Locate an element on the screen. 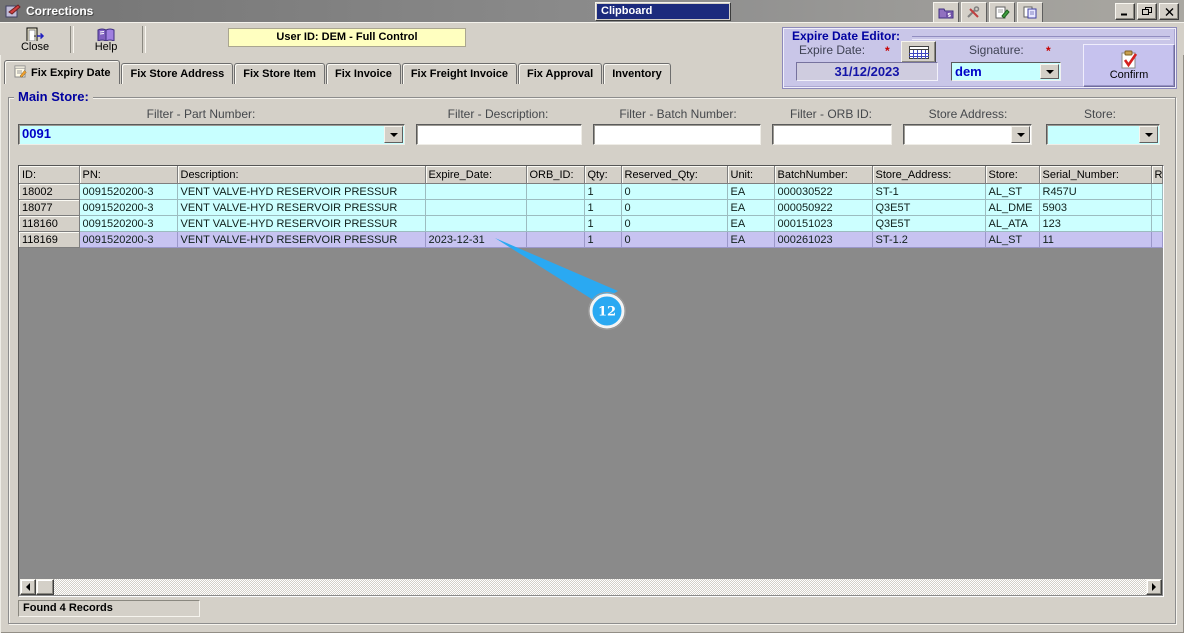 This screenshot has height=633, width=1184. row-header-cell: 118160 is located at coordinates (49, 223).